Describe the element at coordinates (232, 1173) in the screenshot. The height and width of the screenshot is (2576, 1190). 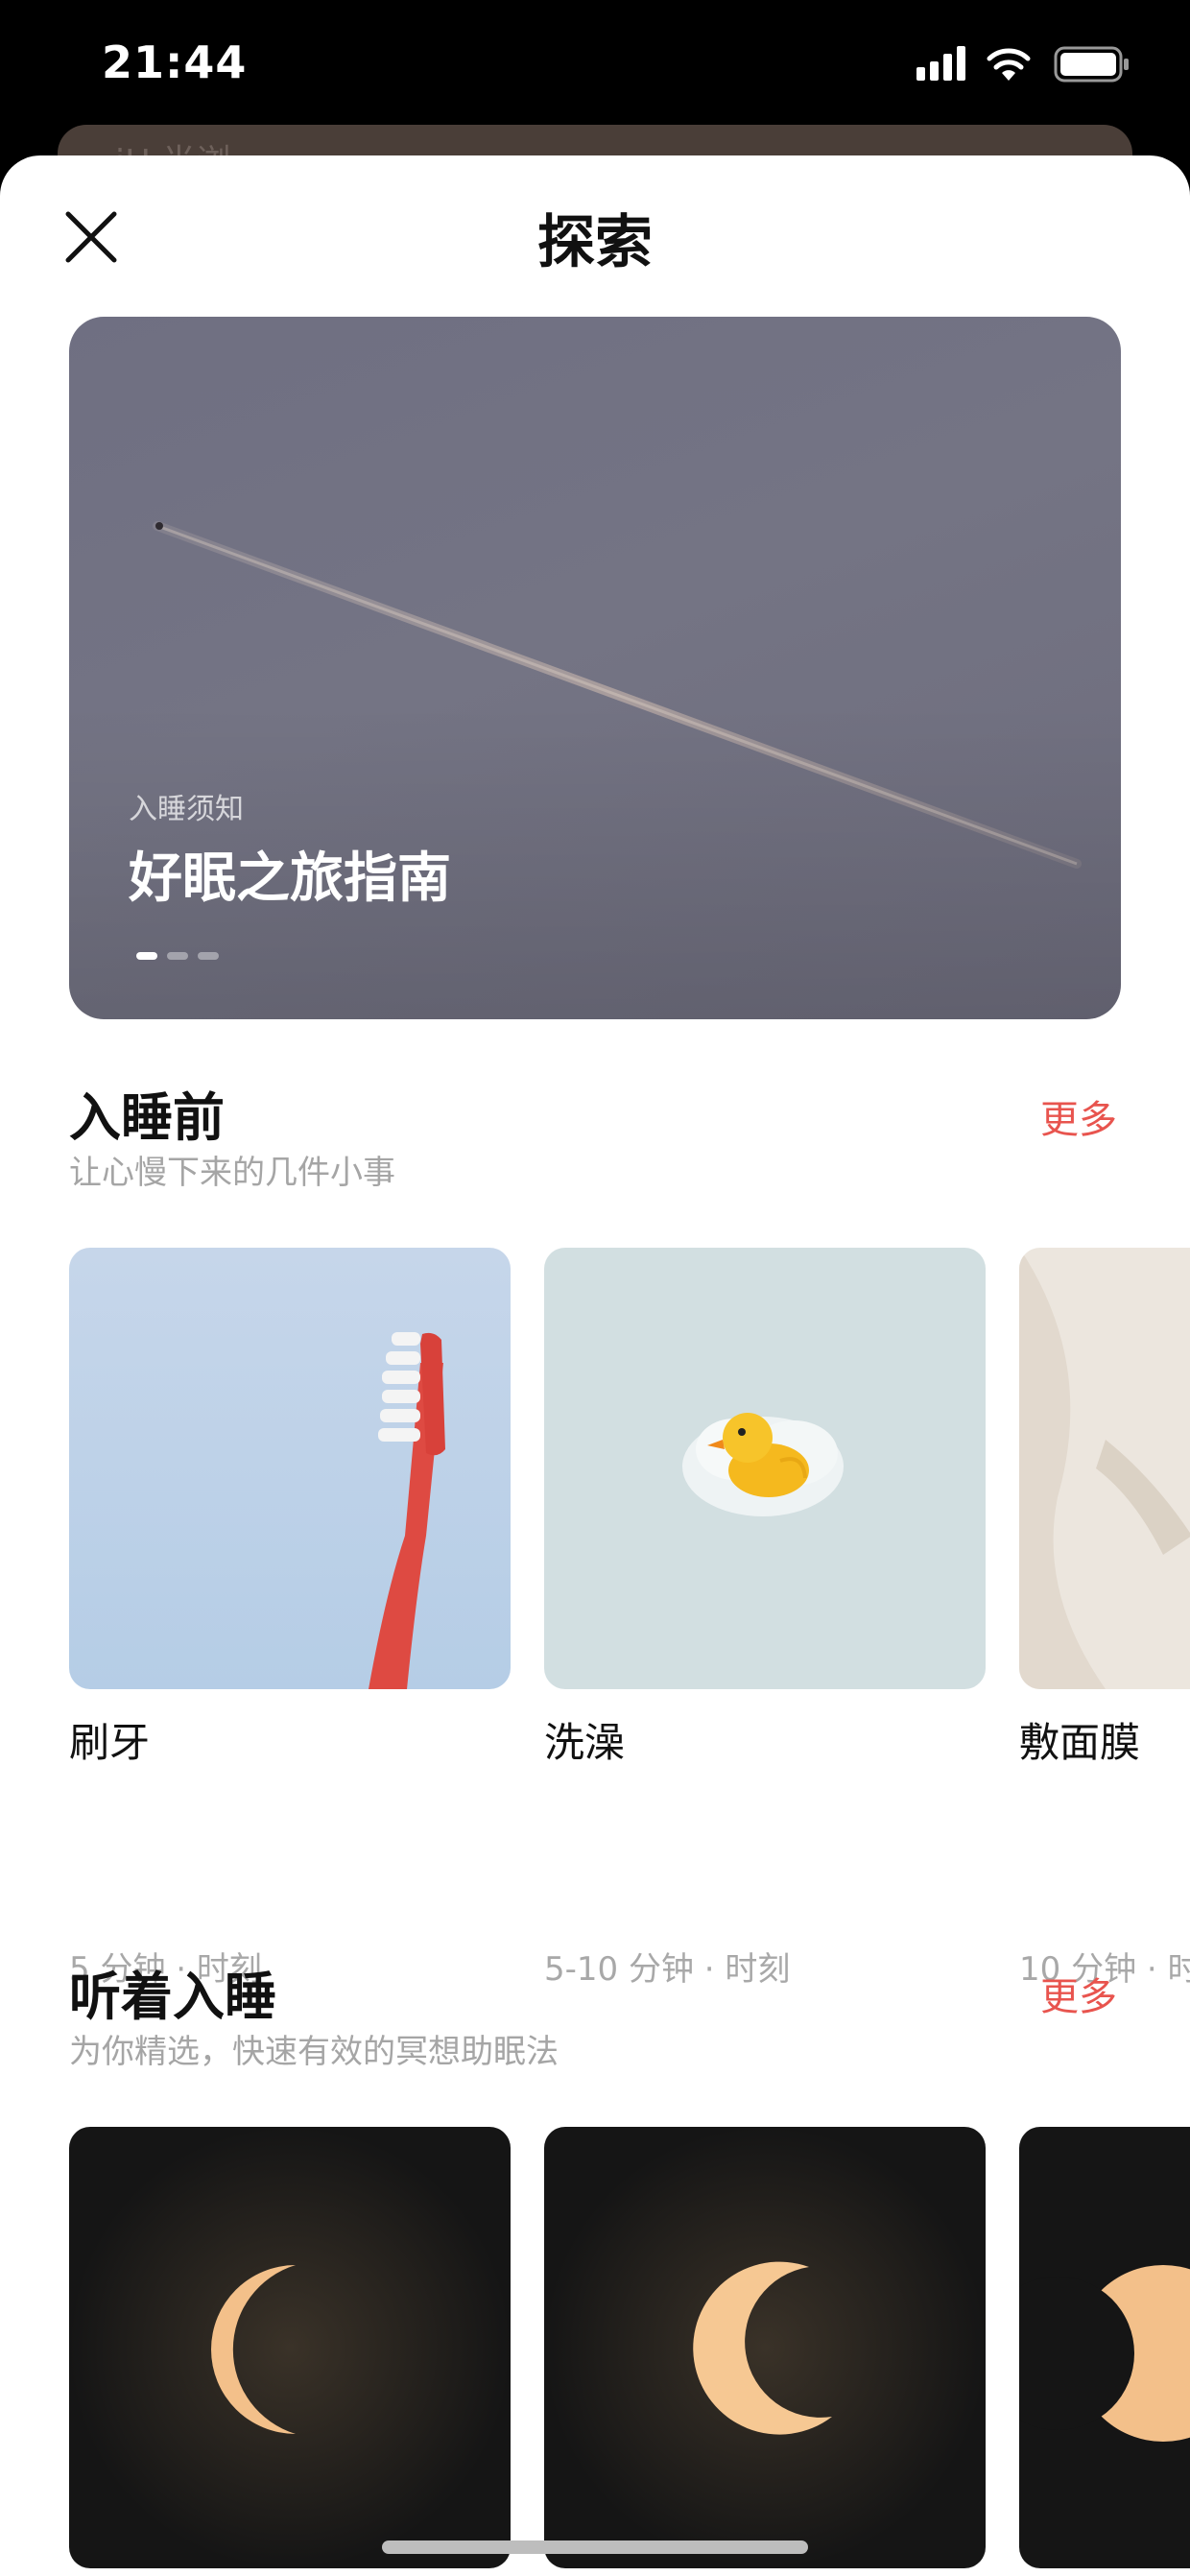
I see `section-subtitle-before-sleep: 让心慢下来的几件小事` at that location.